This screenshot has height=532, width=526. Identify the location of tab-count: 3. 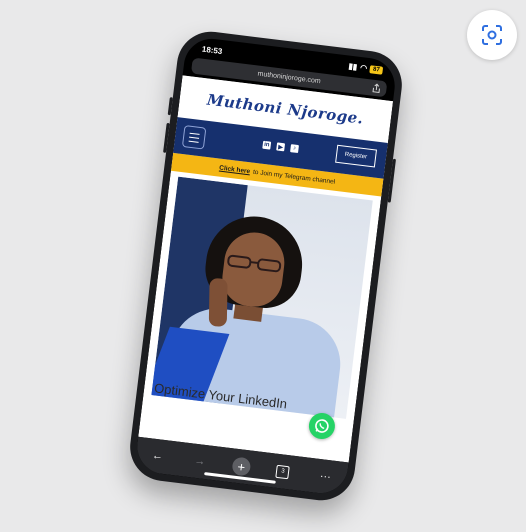
(283, 471).